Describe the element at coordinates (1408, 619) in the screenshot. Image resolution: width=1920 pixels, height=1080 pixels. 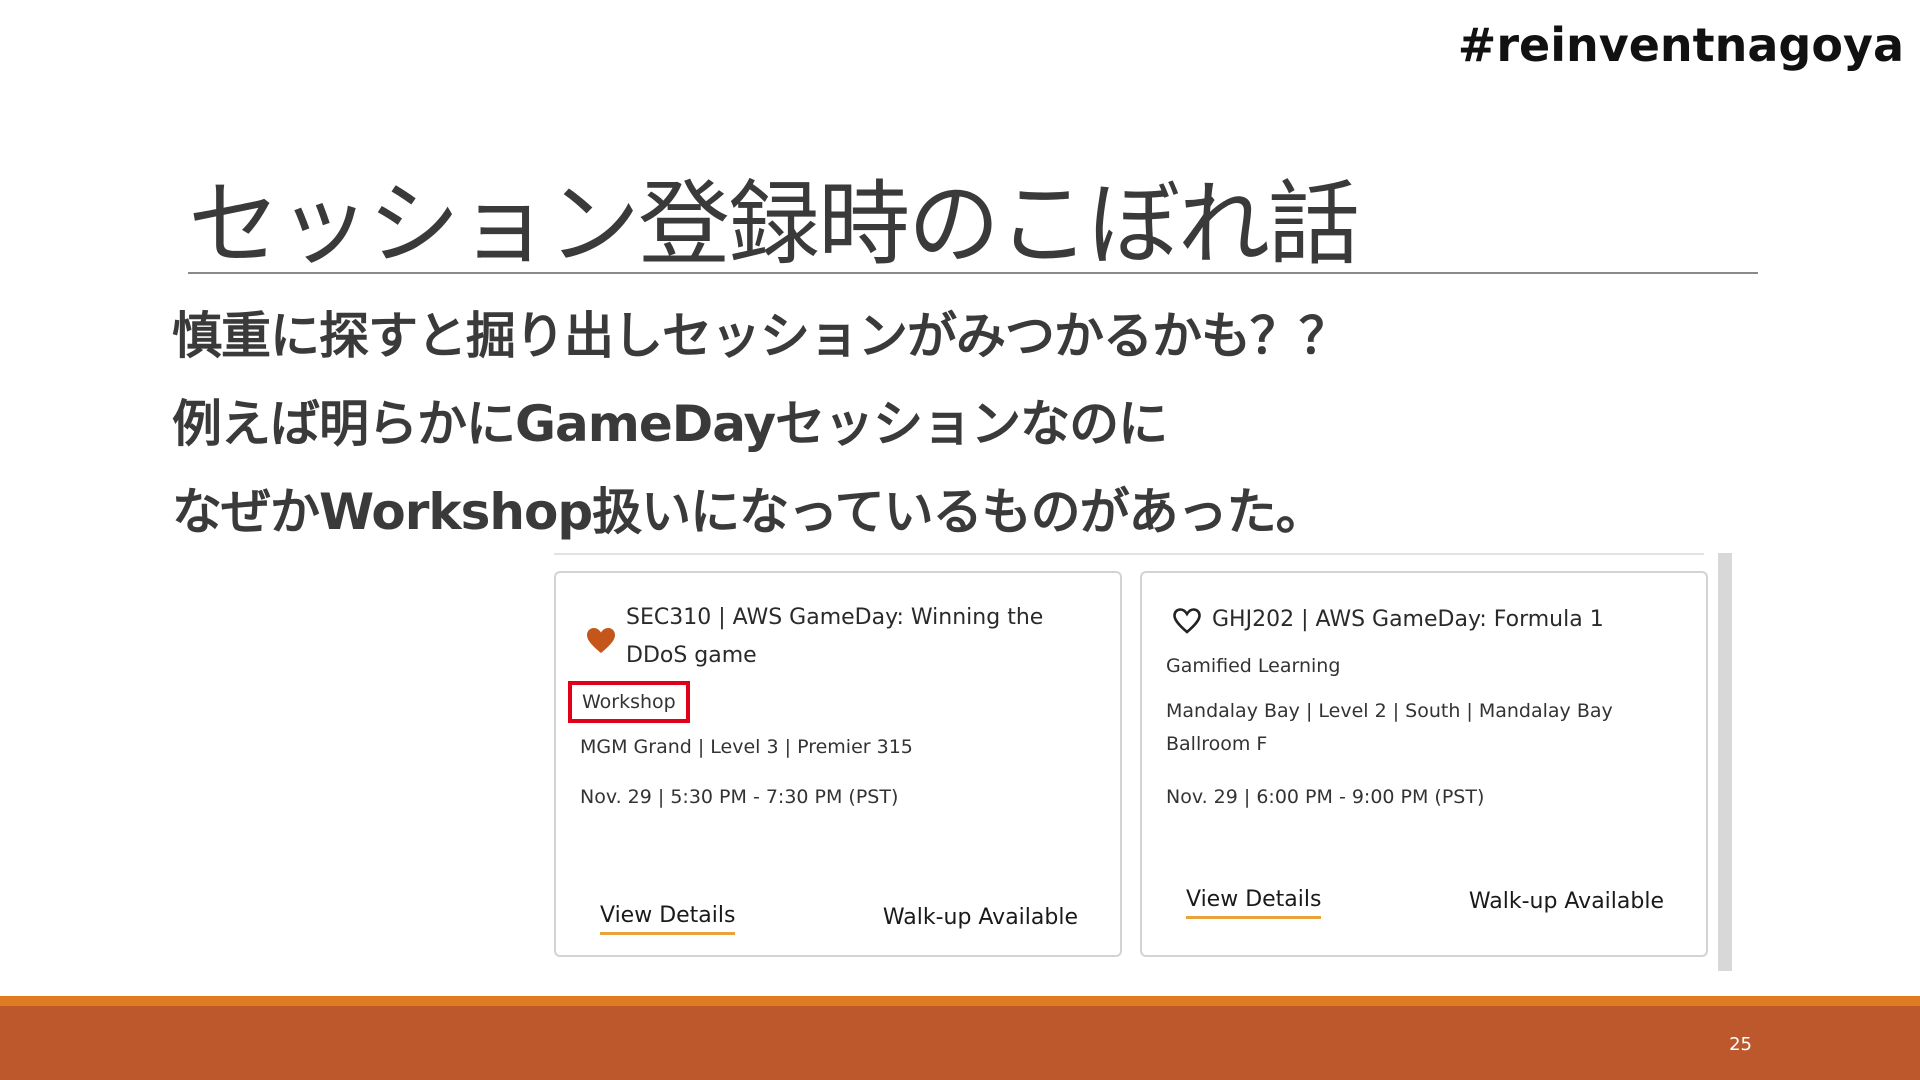
I see `session-title: GHJ202 | AWS GameDay: Formula 1` at that location.